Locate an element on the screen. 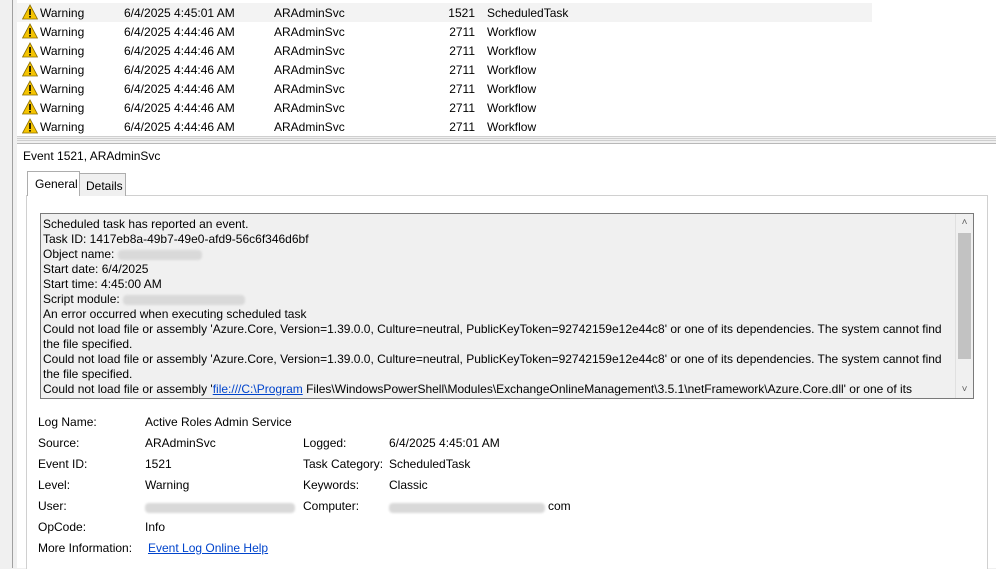  user-label: User: is located at coordinates (52, 506).